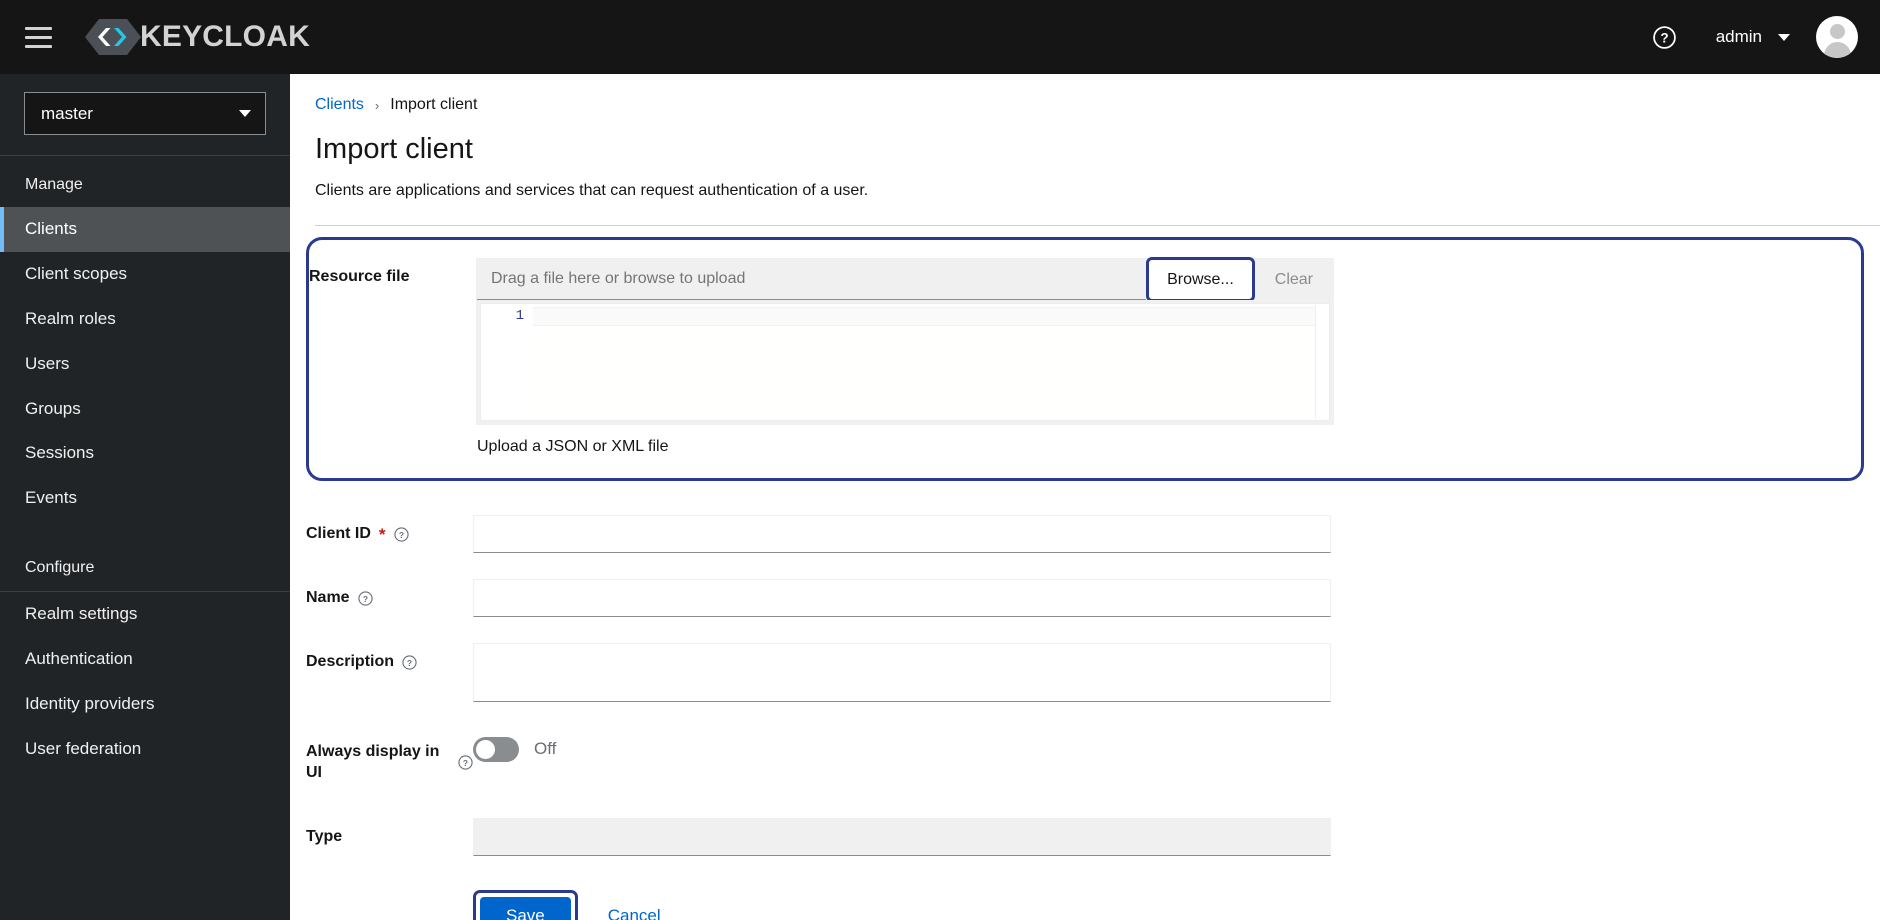 This screenshot has width=1880, height=920. I want to click on form-row-client-id: Client ID * ?, so click(1085, 533).